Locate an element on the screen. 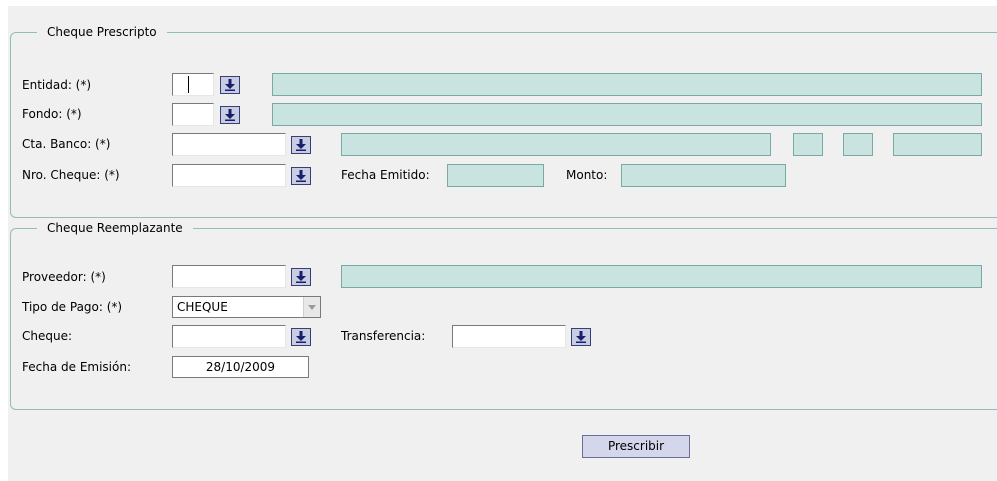 The width and height of the screenshot is (997, 481). entidad-label: Entidad: (*) is located at coordinates (57, 85).